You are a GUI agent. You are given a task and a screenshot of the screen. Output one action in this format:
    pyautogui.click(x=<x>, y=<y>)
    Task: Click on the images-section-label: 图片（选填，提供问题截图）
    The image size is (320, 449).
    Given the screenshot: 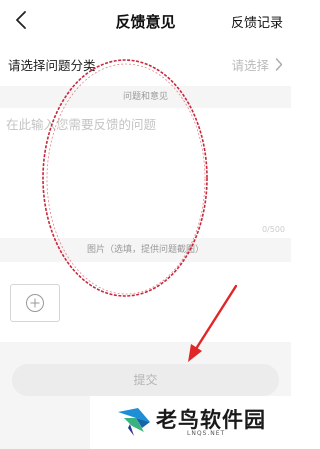 What is the action you would take?
    pyautogui.click(x=145, y=250)
    